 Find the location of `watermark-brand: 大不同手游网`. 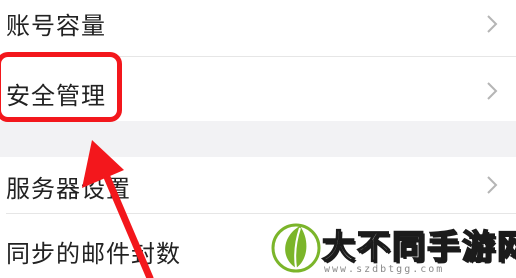

watermark-brand: 大不同手游网 is located at coordinates (418, 246).